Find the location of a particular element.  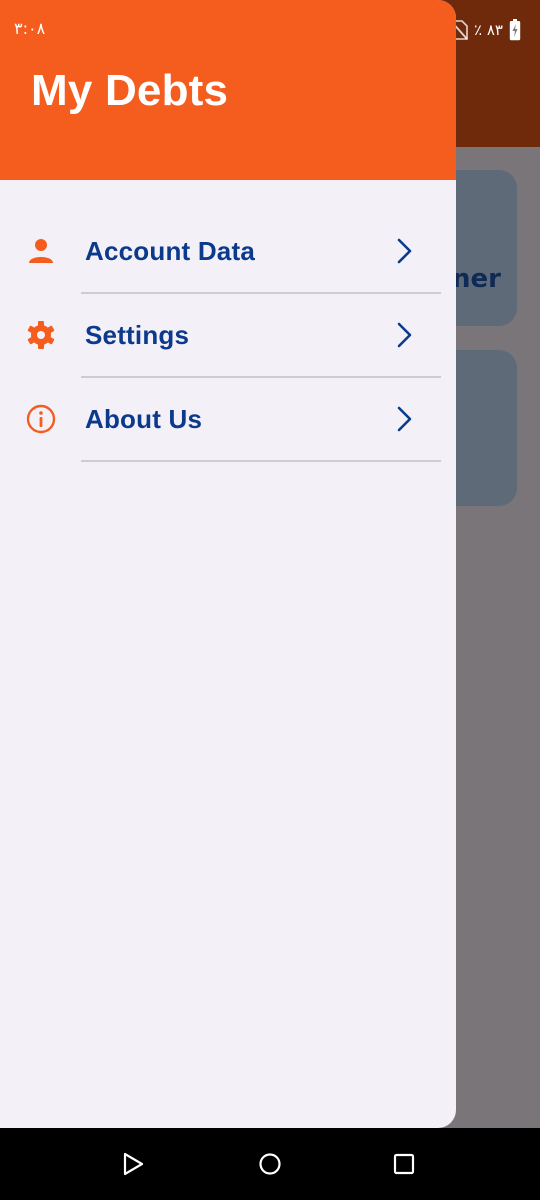

battery-percentage: ٪ ۸۳ is located at coordinates (488, 30).